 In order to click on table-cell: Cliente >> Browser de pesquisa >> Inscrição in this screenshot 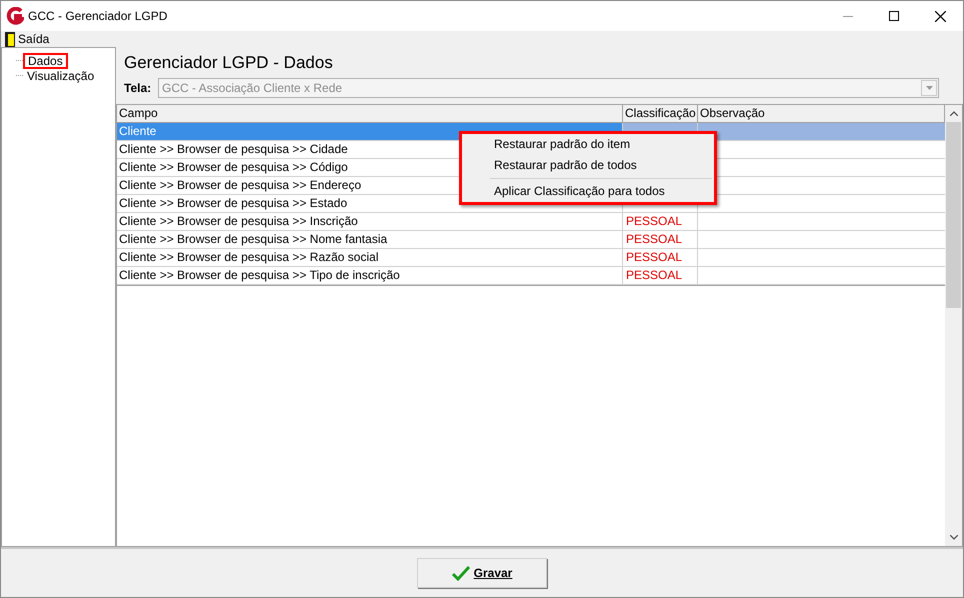, I will do `click(370, 221)`.